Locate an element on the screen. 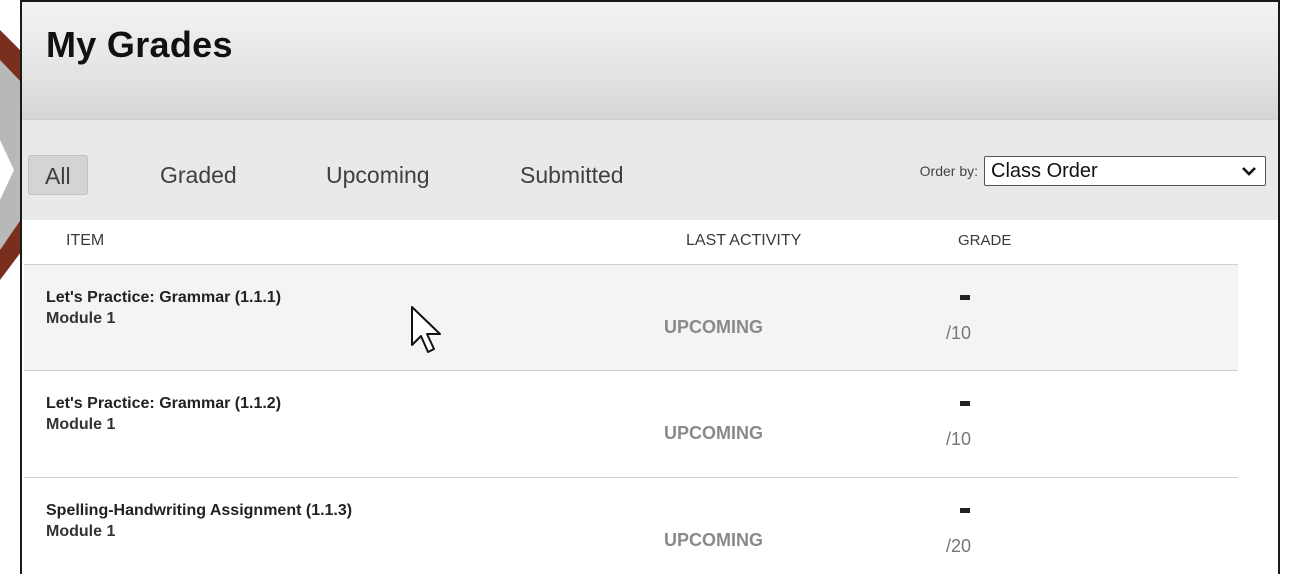 The image size is (1289, 585). column-headers: ITEM LAST ACTIVITY GRADE is located at coordinates (650, 243).